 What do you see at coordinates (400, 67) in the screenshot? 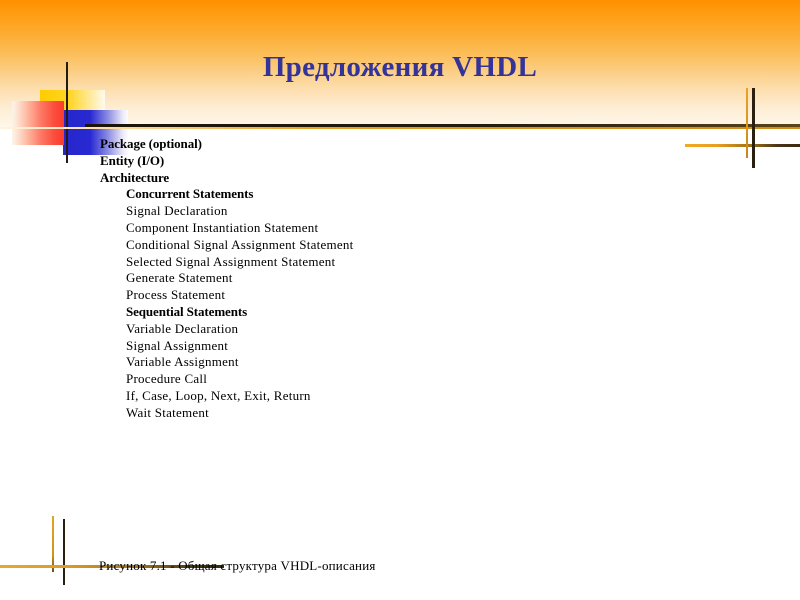
I see `page-title: Предложения VHDL` at bounding box center [400, 67].